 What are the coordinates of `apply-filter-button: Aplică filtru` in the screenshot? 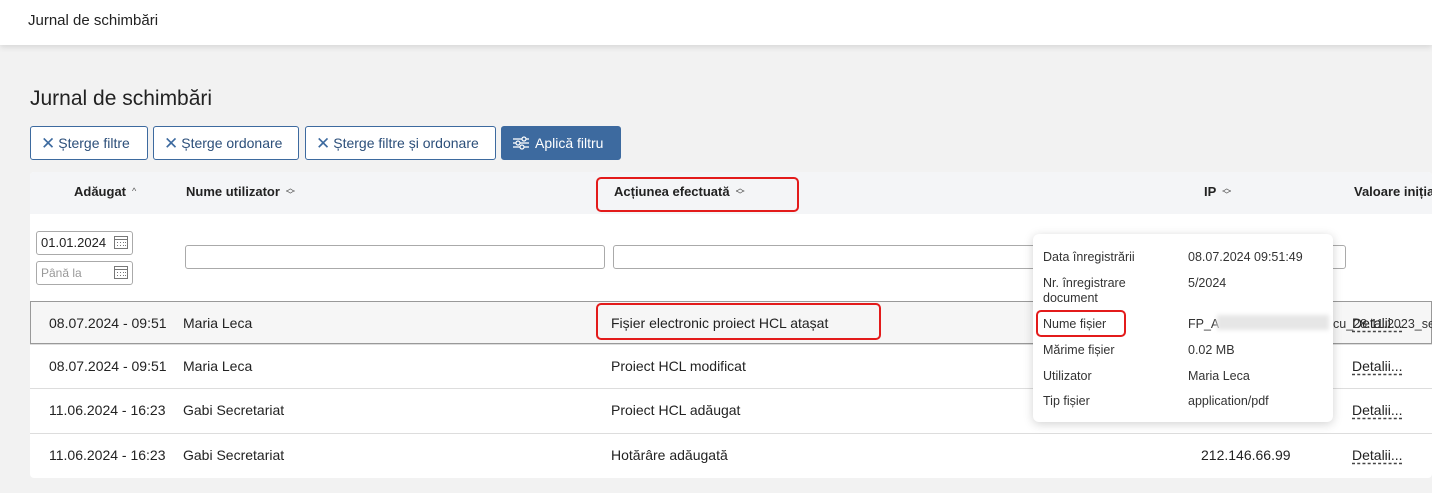 It's located at (561, 143).